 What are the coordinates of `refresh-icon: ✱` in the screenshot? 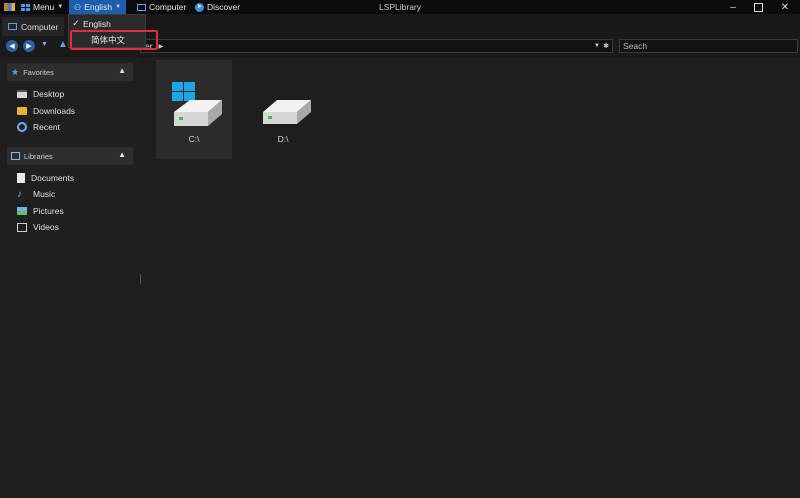 It's located at (606, 46).